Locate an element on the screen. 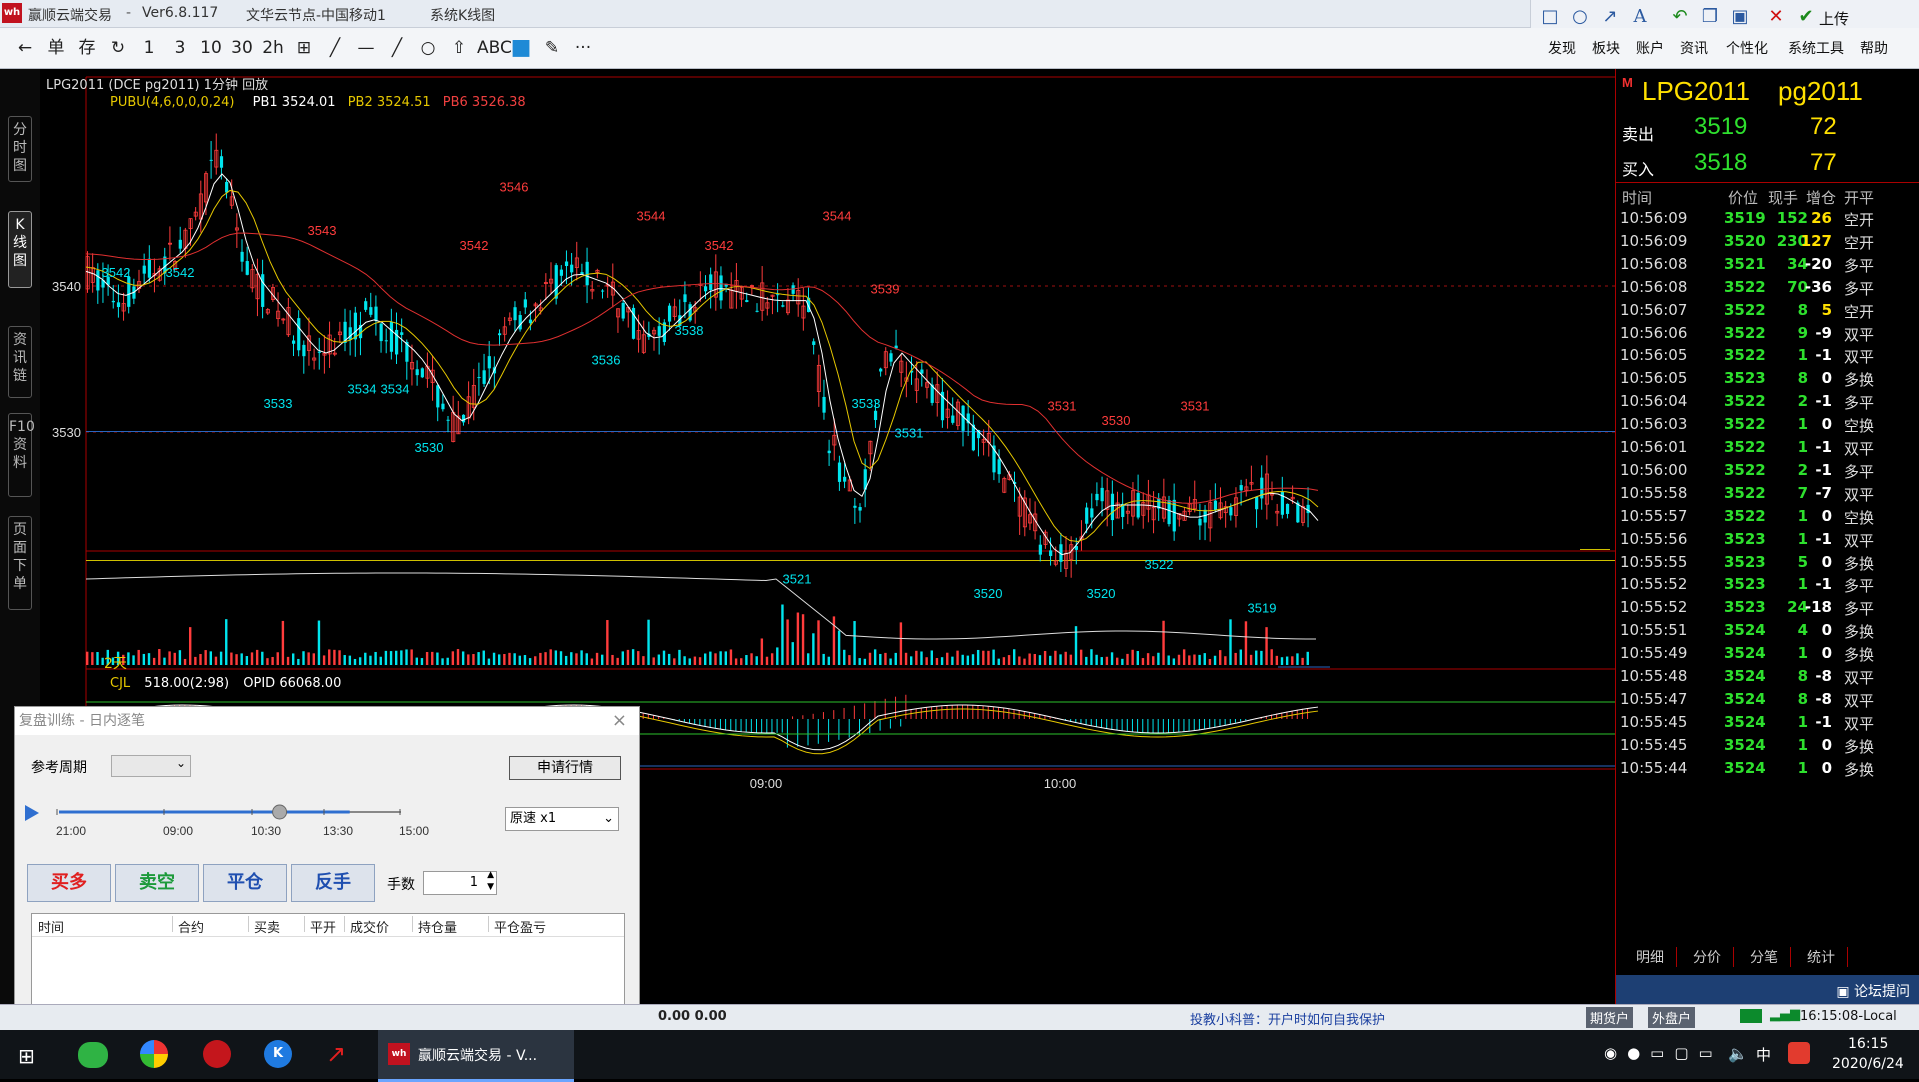 The height and width of the screenshot is (1082, 1919). text-icon: A is located at coordinates (1640, 17).